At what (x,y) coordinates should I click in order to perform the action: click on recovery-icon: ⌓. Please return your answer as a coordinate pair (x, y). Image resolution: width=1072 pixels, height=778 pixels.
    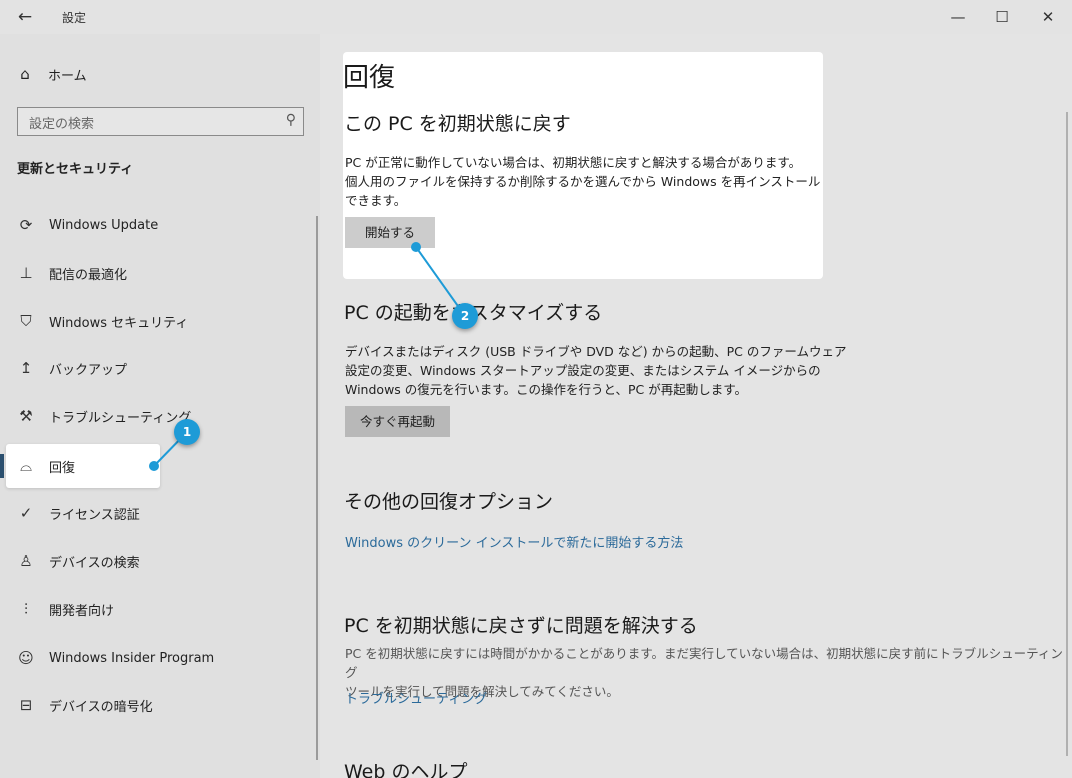
    Looking at the image, I should click on (26, 466).